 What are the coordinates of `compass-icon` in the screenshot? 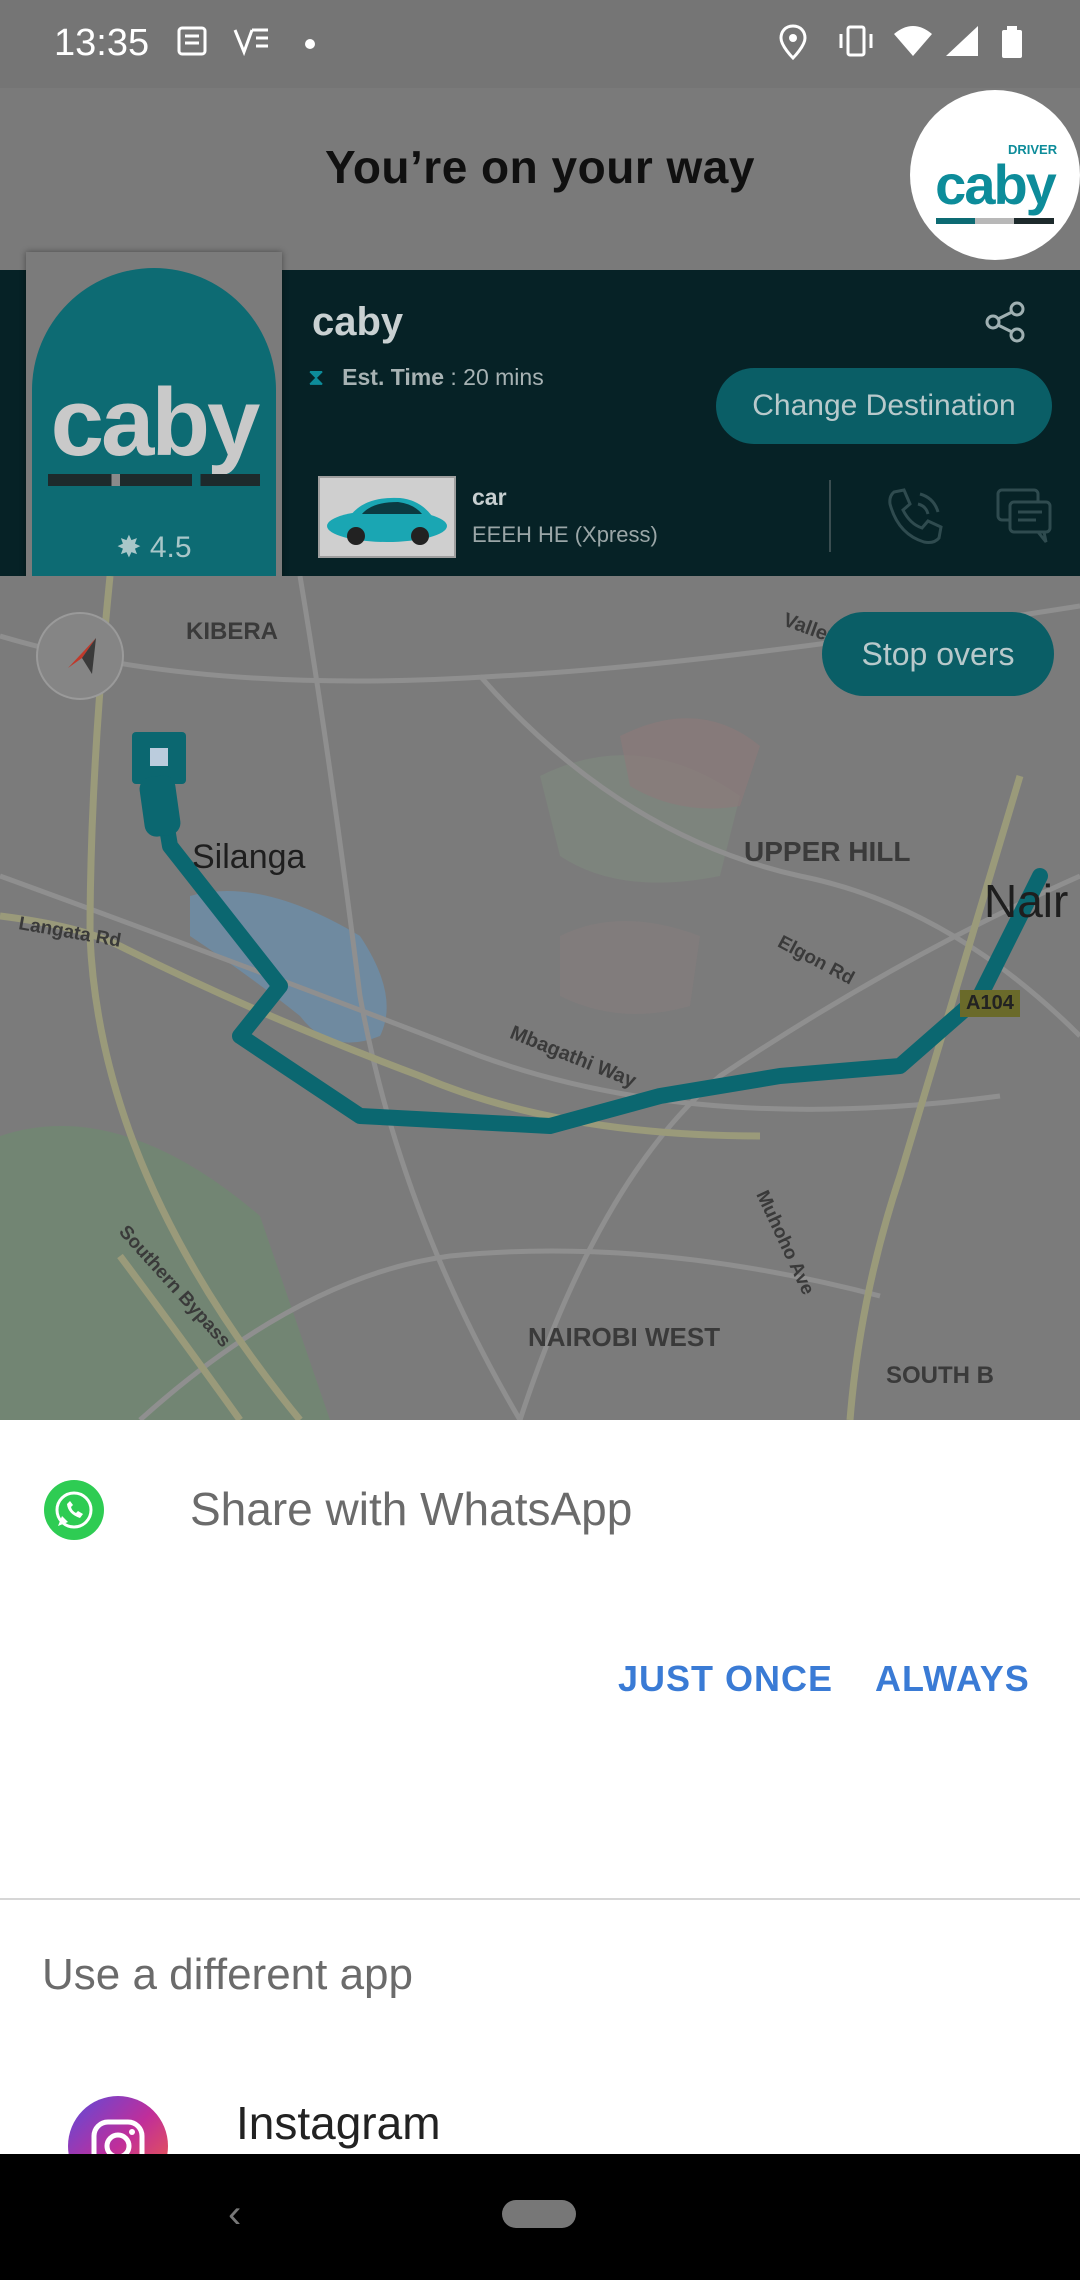 It's located at (82, 656).